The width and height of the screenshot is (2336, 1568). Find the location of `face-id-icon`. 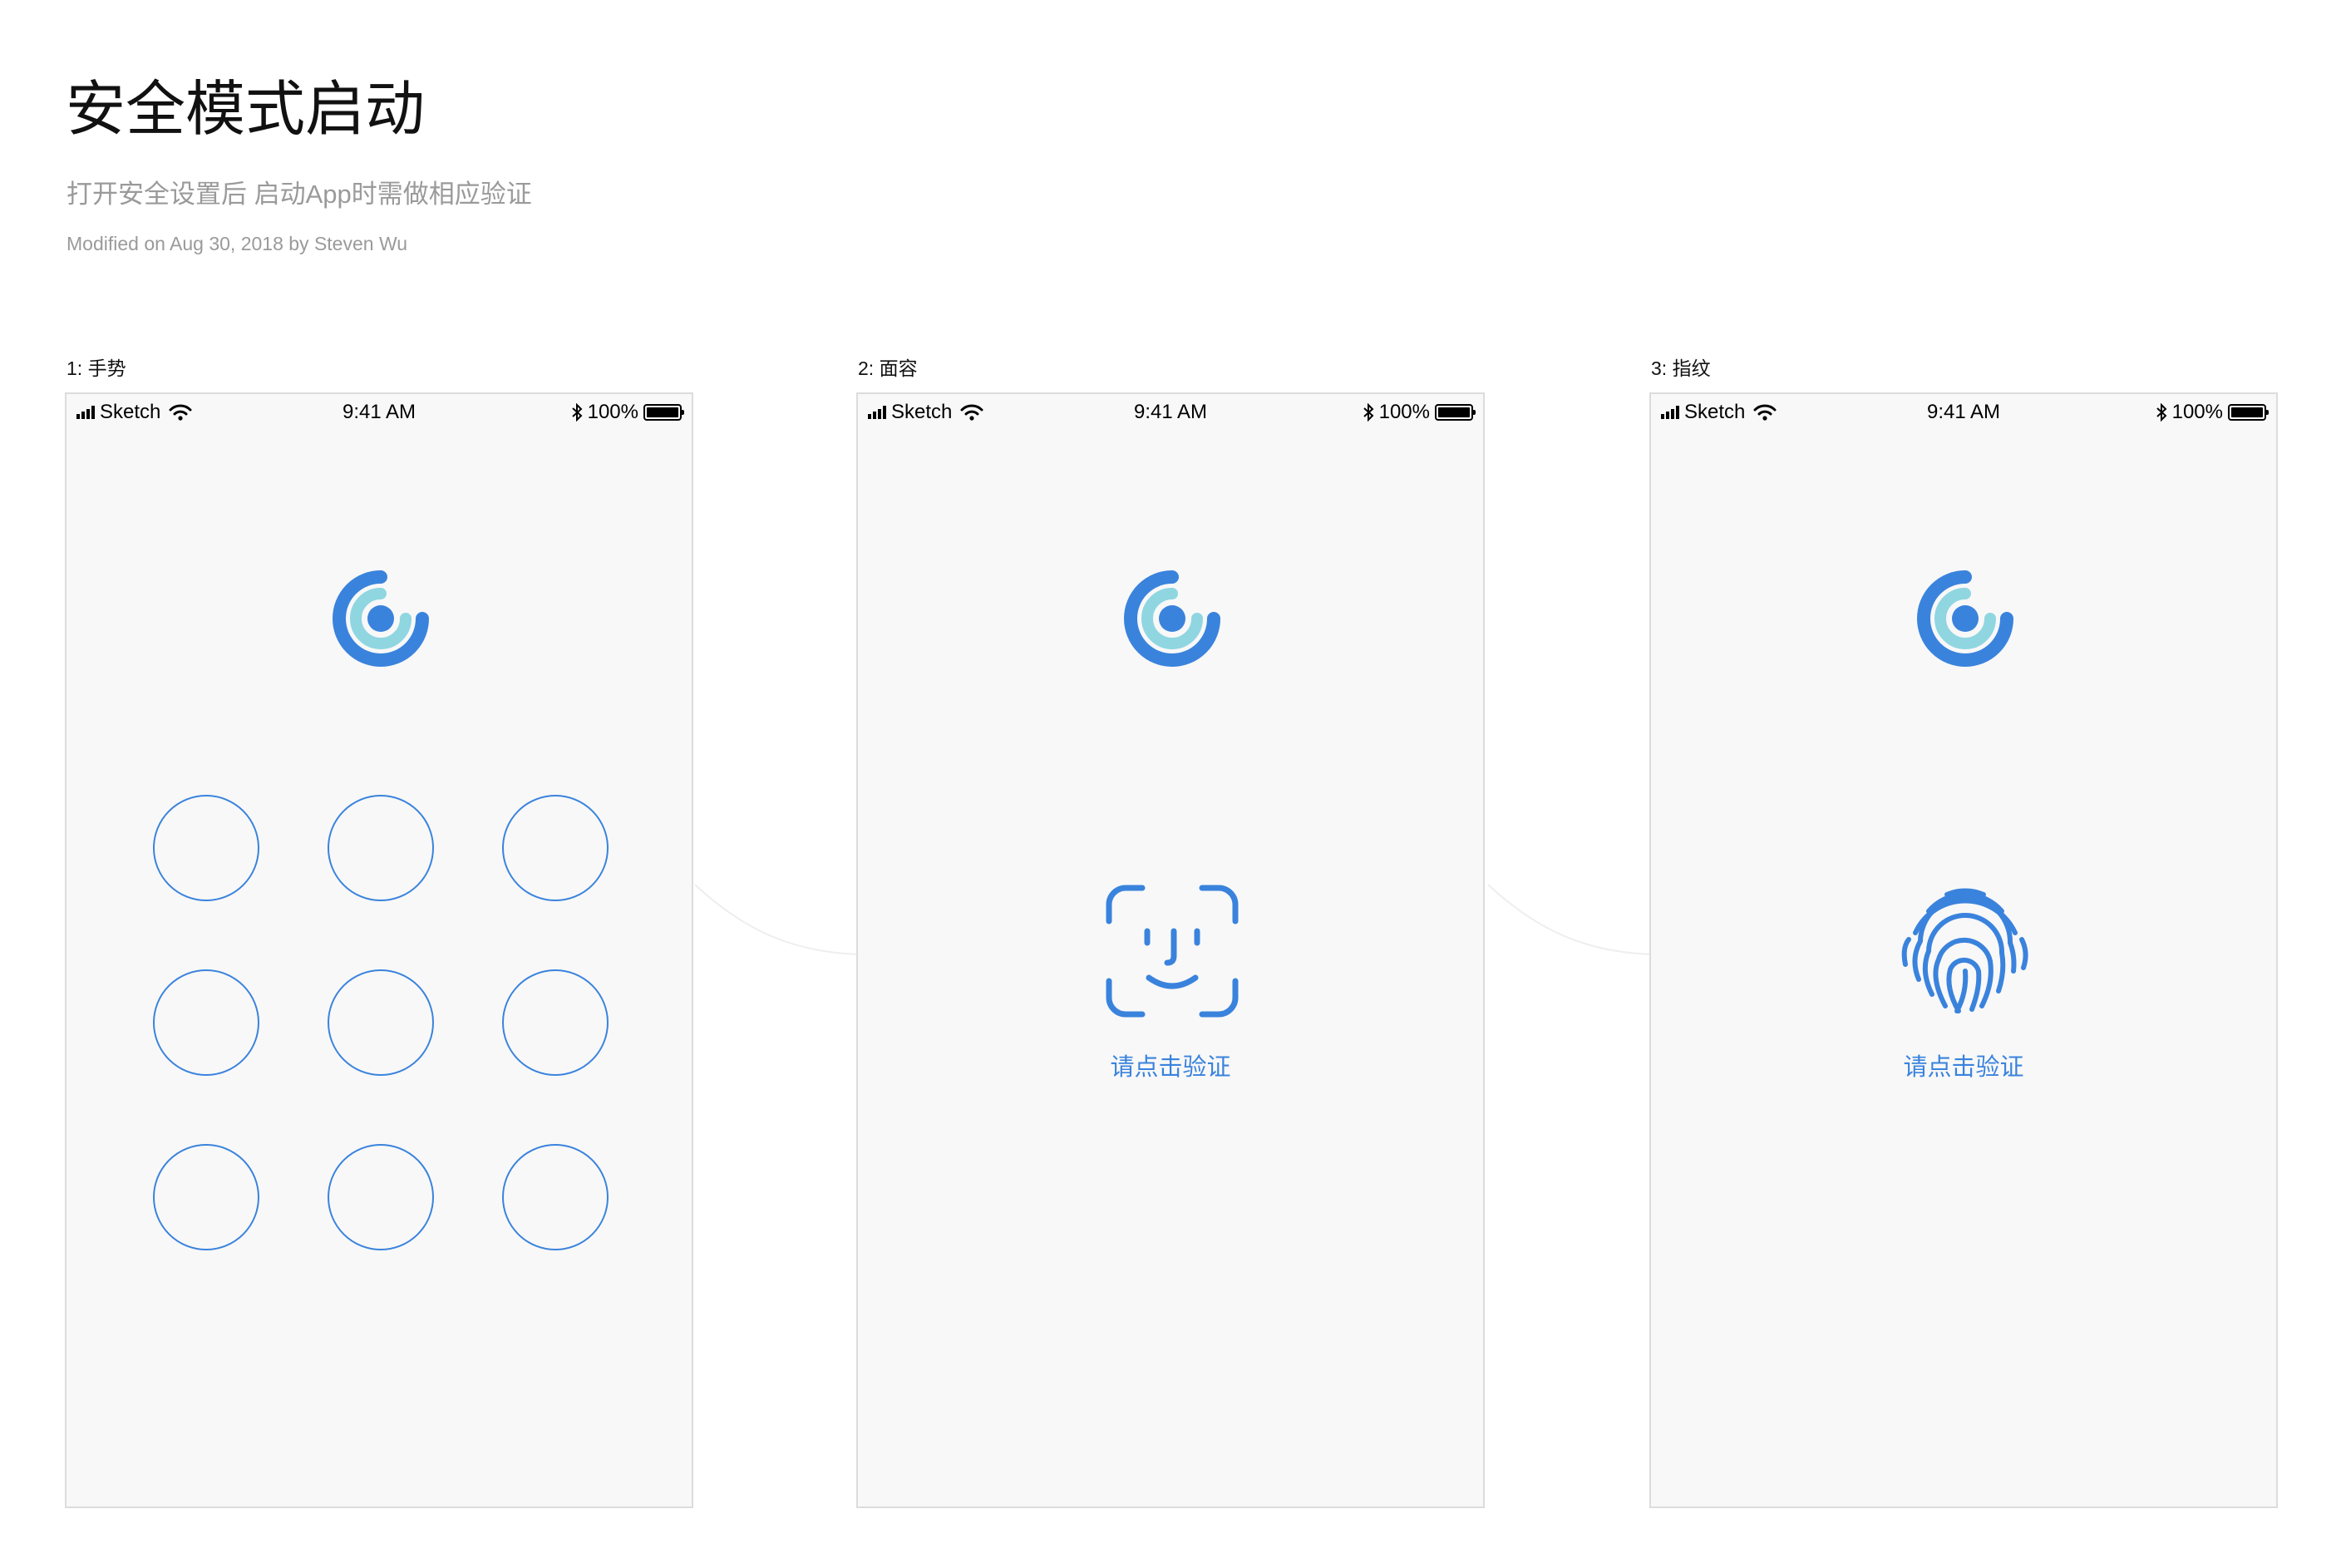

face-id-icon is located at coordinates (1172, 951).